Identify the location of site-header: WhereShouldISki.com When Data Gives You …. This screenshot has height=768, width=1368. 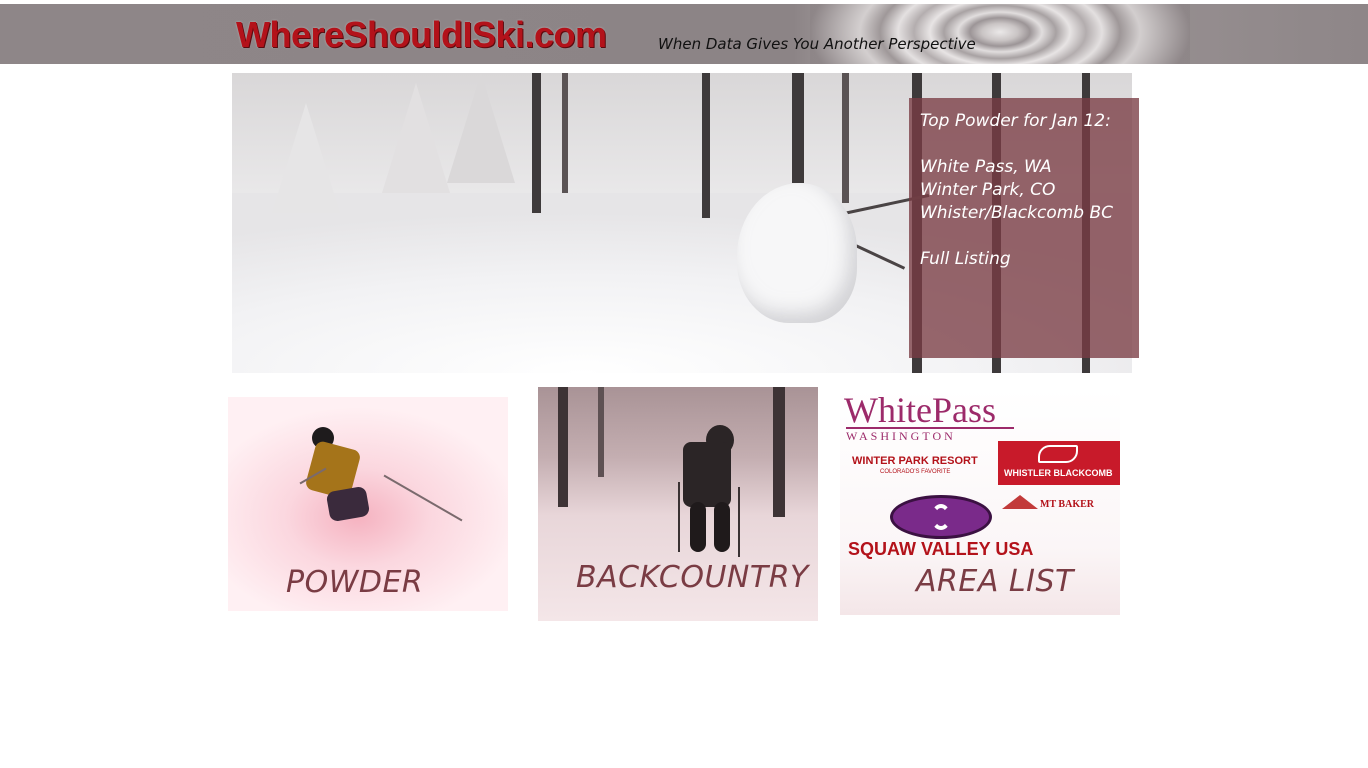
(684, 34).